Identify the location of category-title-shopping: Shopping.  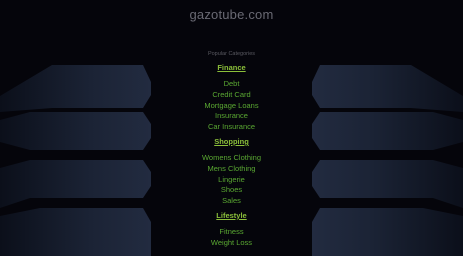
(231, 142).